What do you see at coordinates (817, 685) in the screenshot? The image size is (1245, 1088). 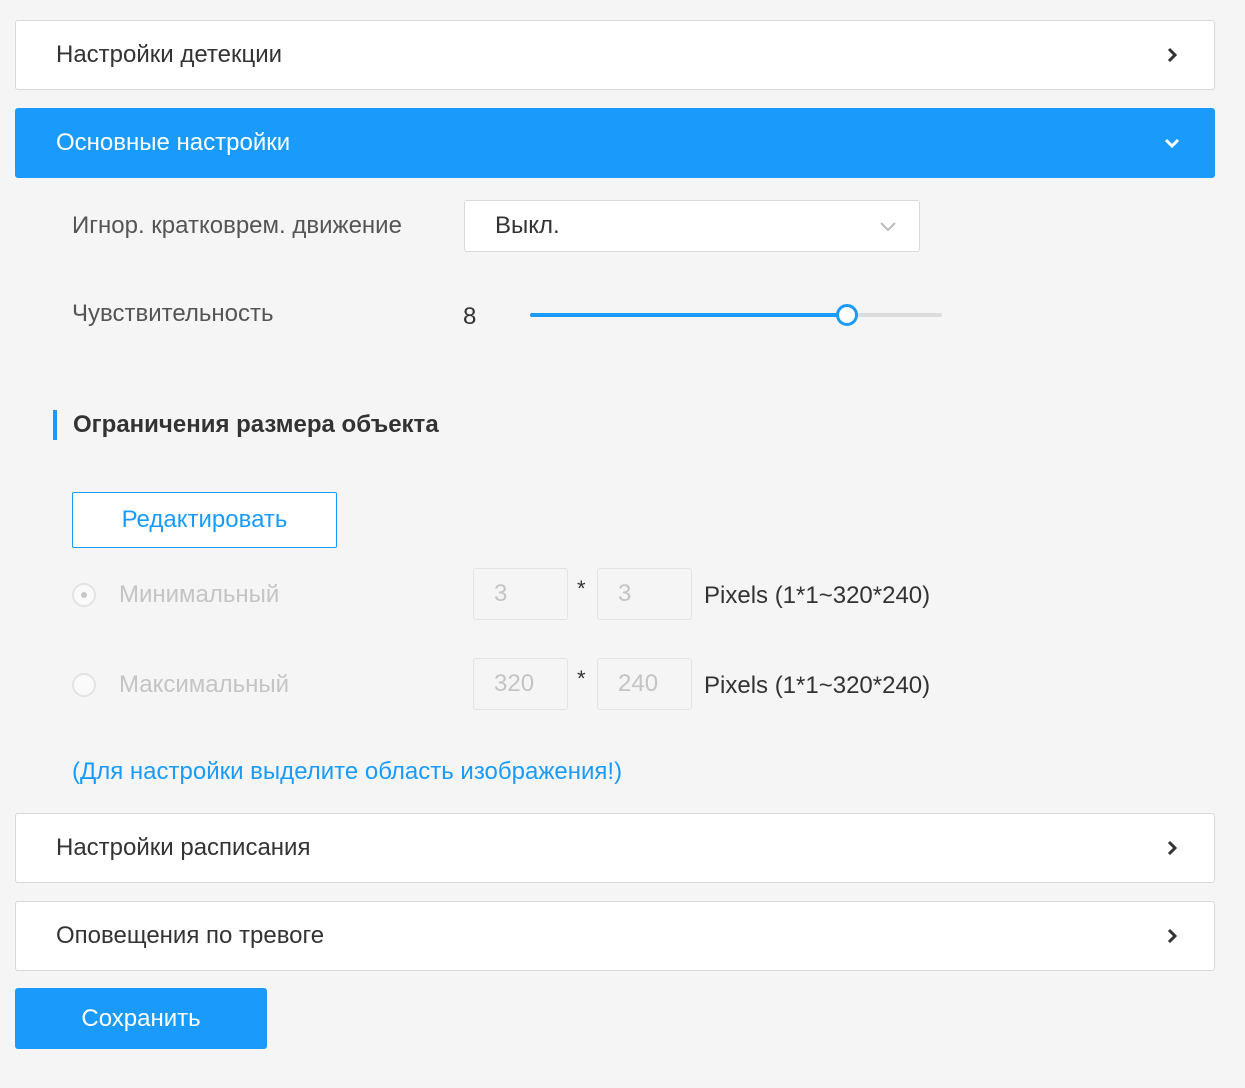 I see `max-size-range: Pixels (1*1~320*240)` at bounding box center [817, 685].